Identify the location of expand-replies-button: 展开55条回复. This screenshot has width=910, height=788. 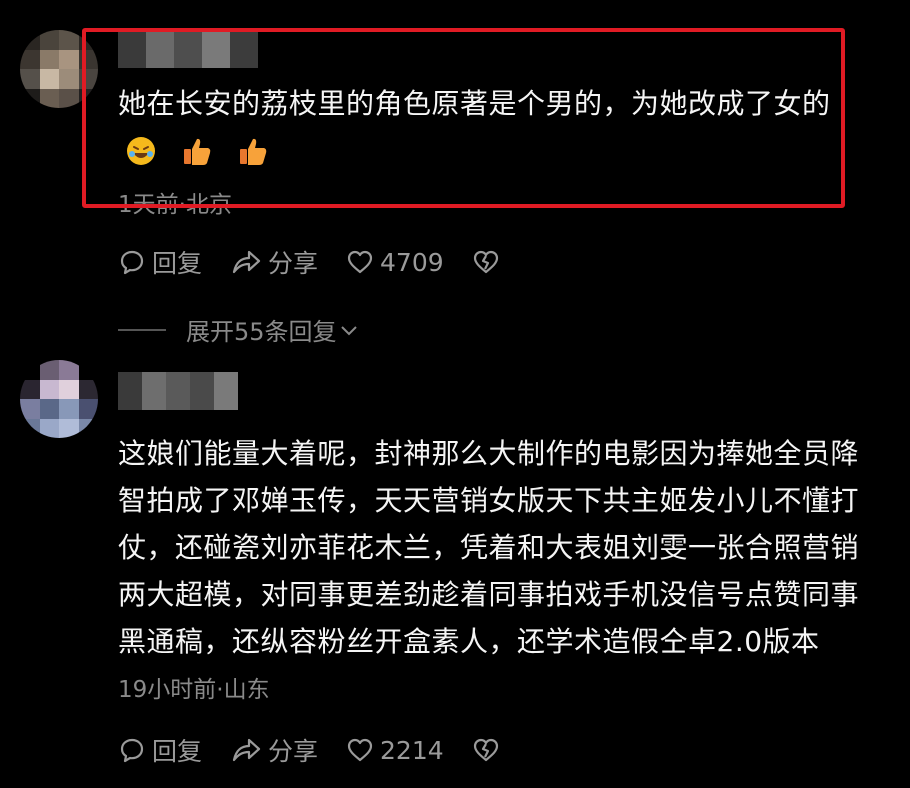
(238, 329).